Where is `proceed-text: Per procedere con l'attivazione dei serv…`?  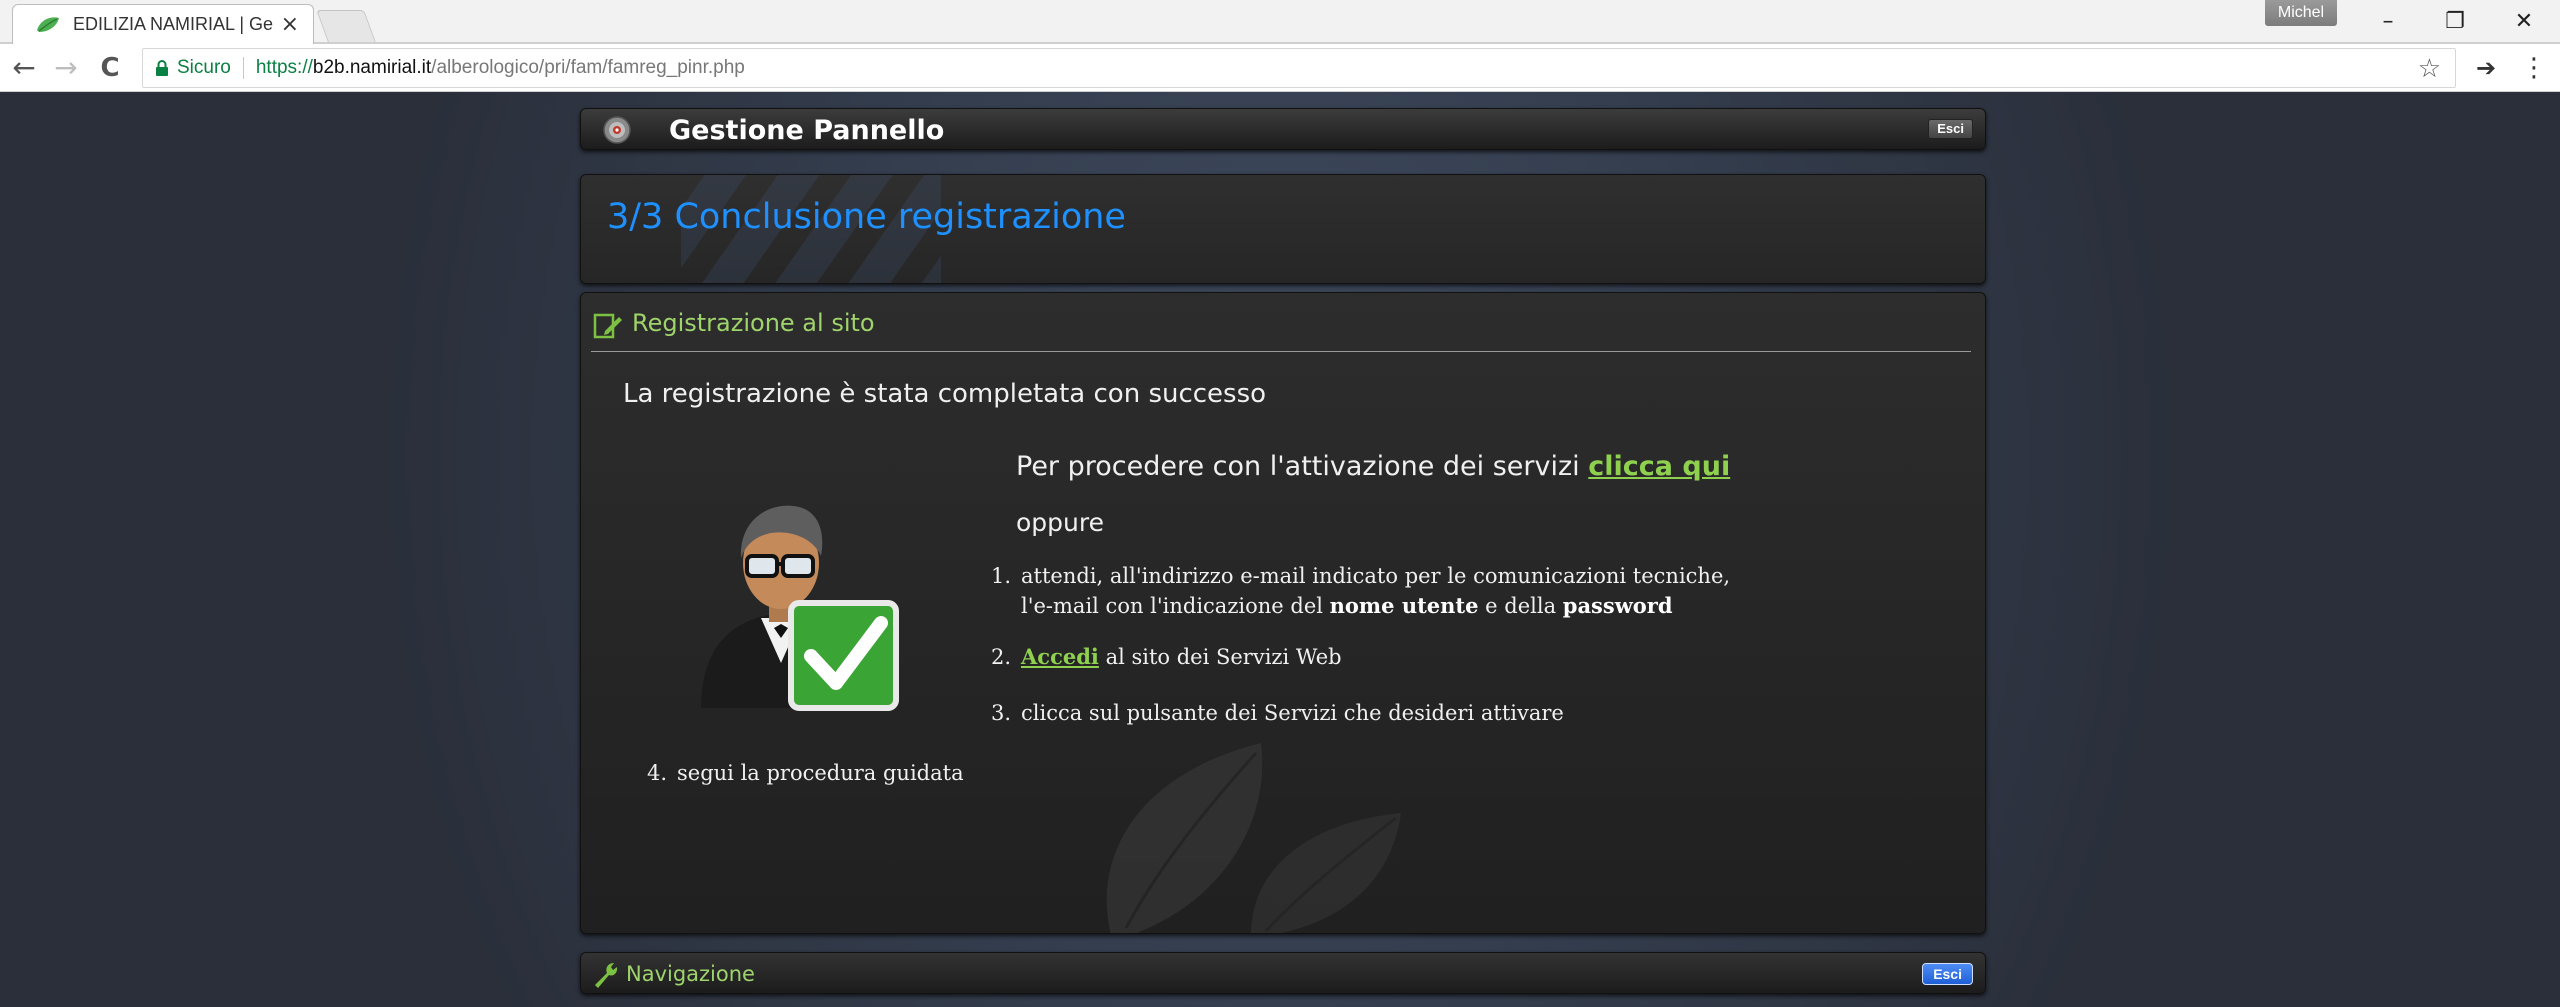 proceed-text: Per procedere con l'attivazione dei serv… is located at coordinates (1302, 466).